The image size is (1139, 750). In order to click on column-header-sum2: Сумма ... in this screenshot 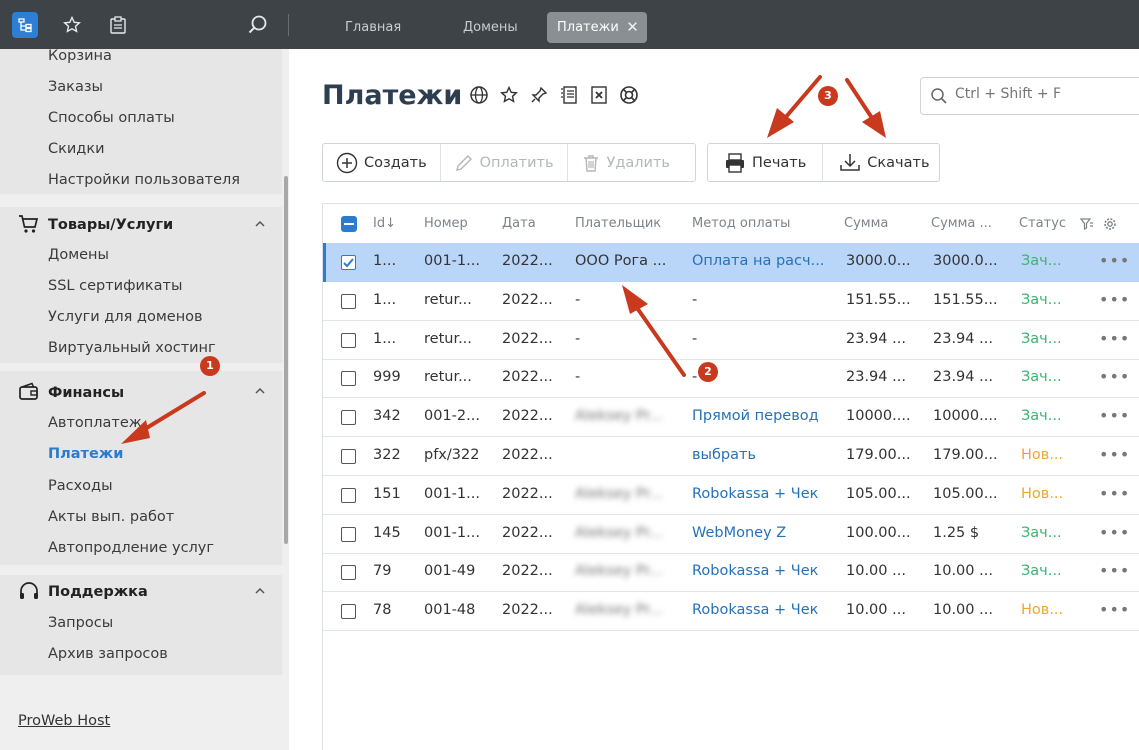, I will do `click(961, 223)`.